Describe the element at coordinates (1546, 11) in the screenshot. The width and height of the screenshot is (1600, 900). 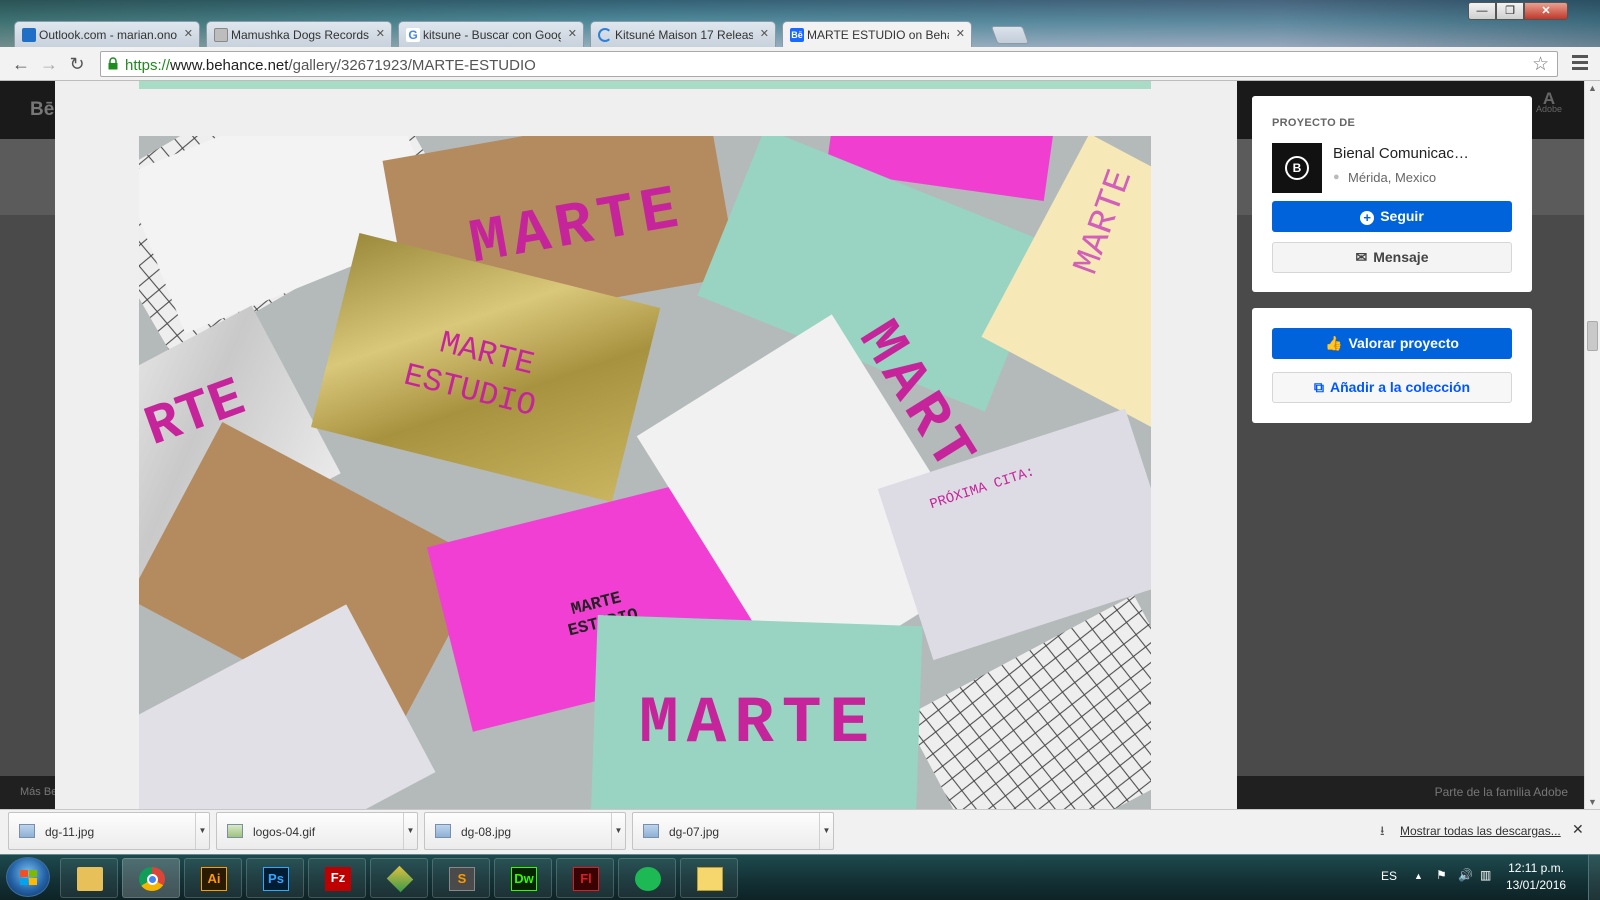
I see `close-window-button: ✕` at that location.